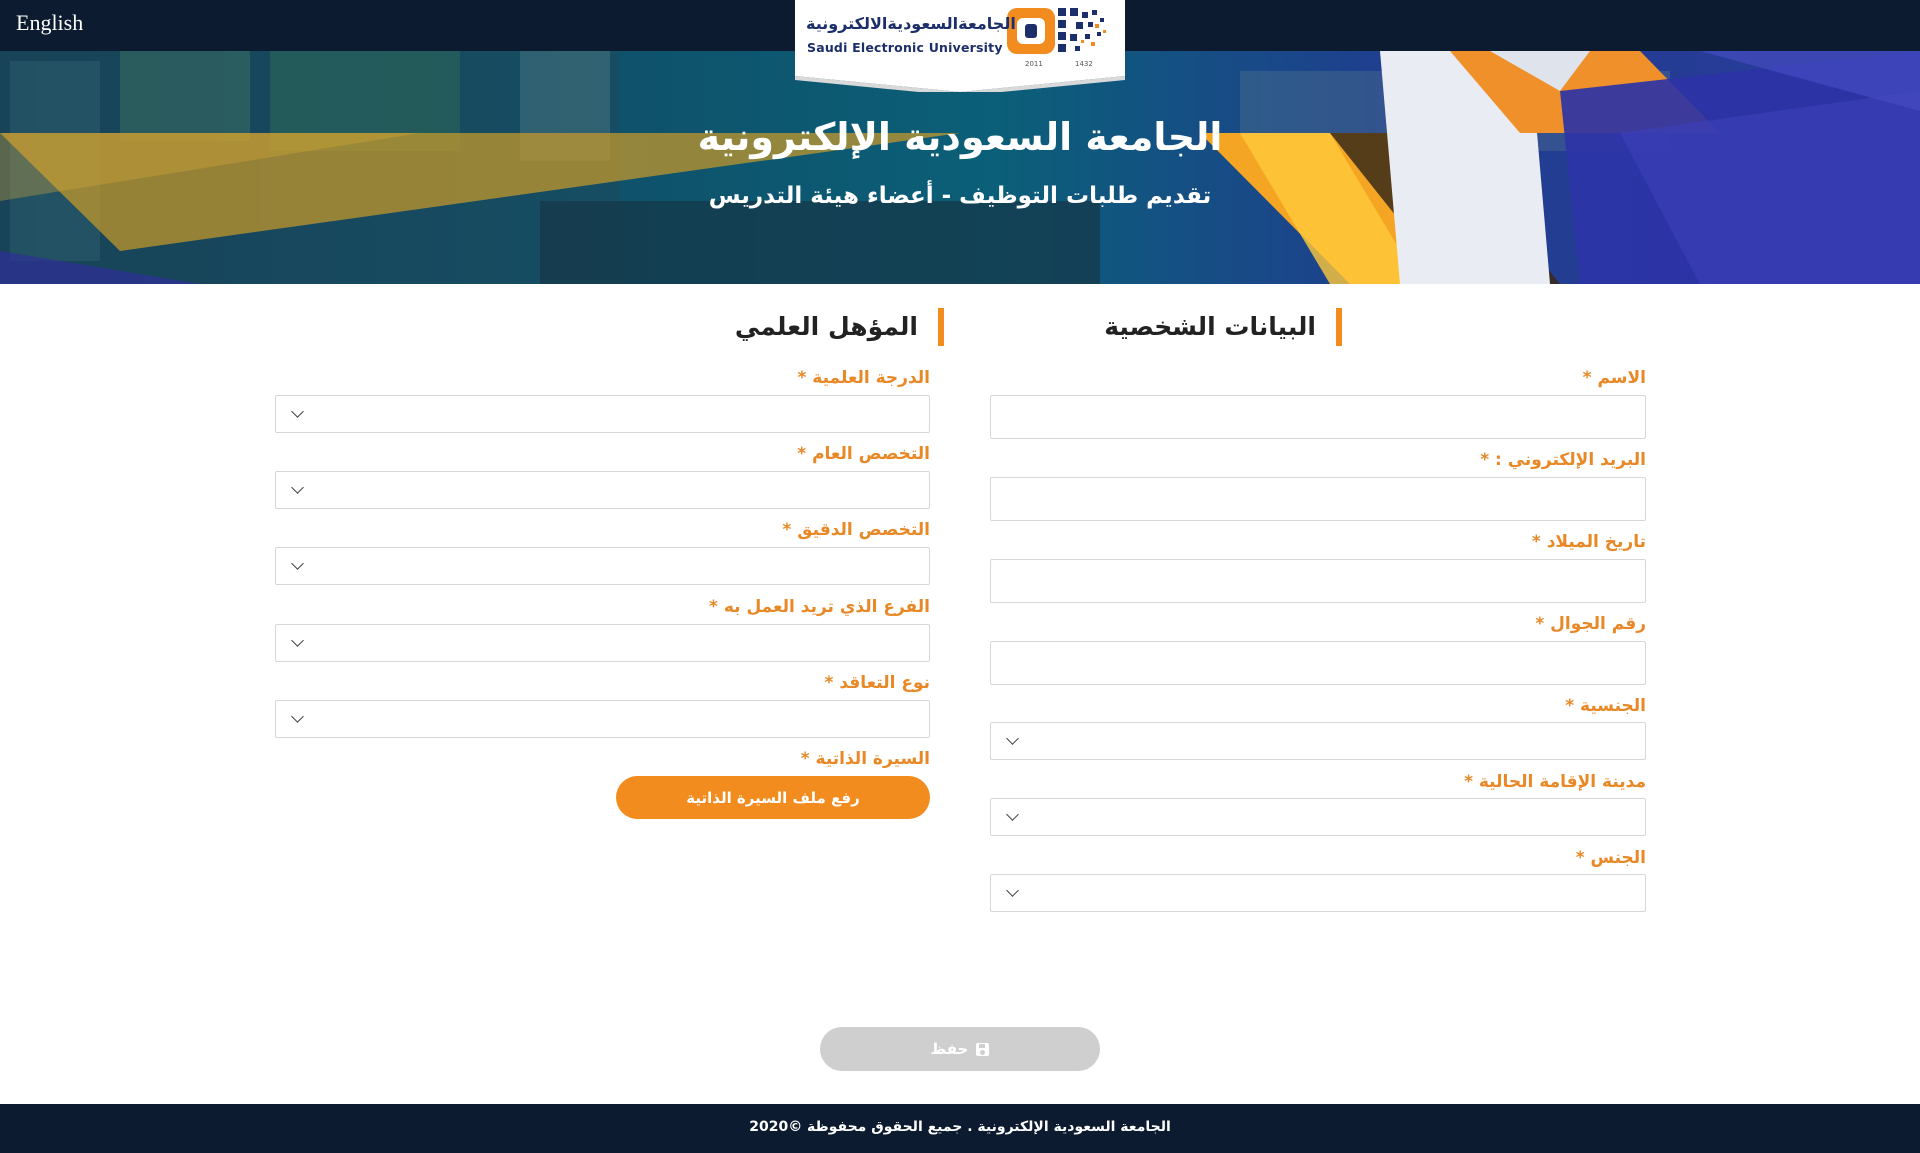 This screenshot has width=1920, height=1153. What do you see at coordinates (602, 566) in the screenshot?
I see `specific-major-select` at bounding box center [602, 566].